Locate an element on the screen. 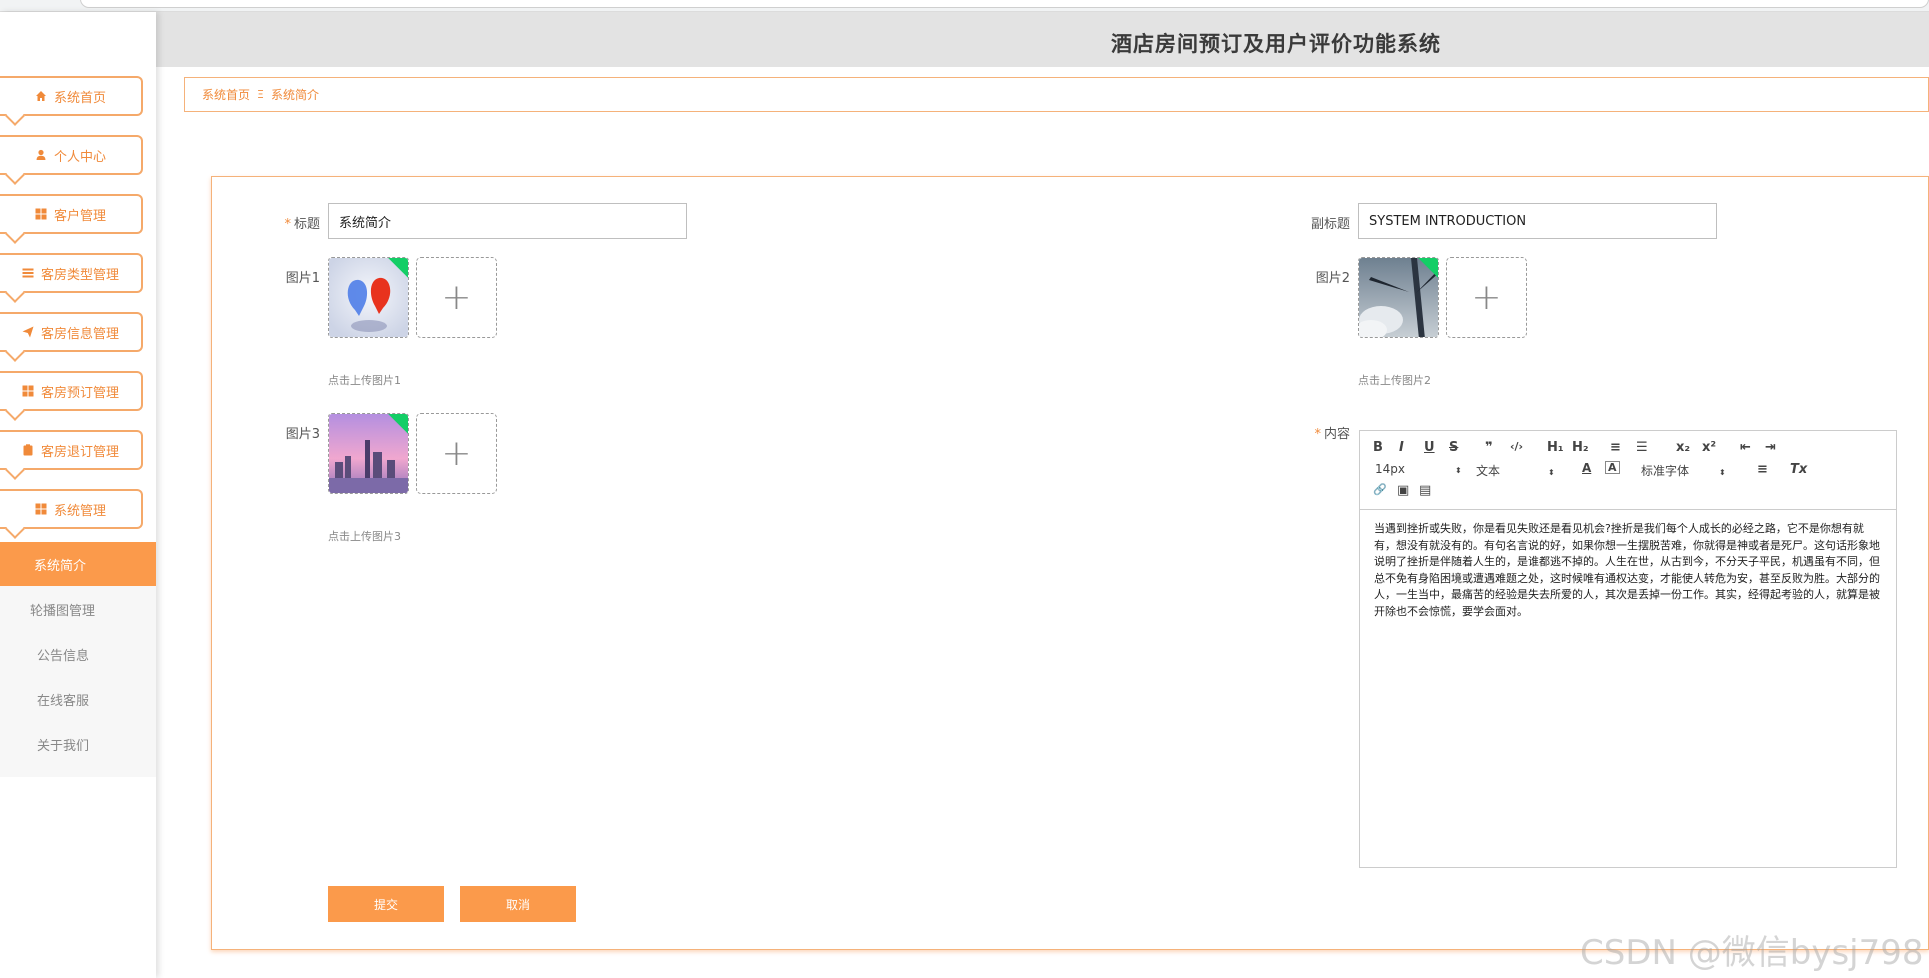 The image size is (1929, 978). image1-upload-button: + is located at coordinates (456, 297).